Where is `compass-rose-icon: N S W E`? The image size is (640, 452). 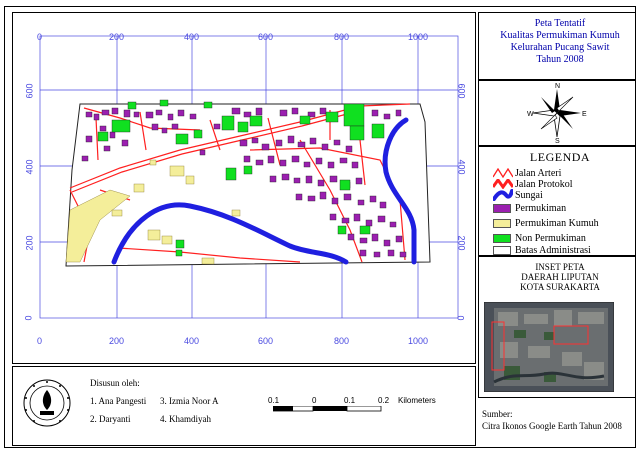 compass-rose-icon: N S W E is located at coordinates (557, 113).